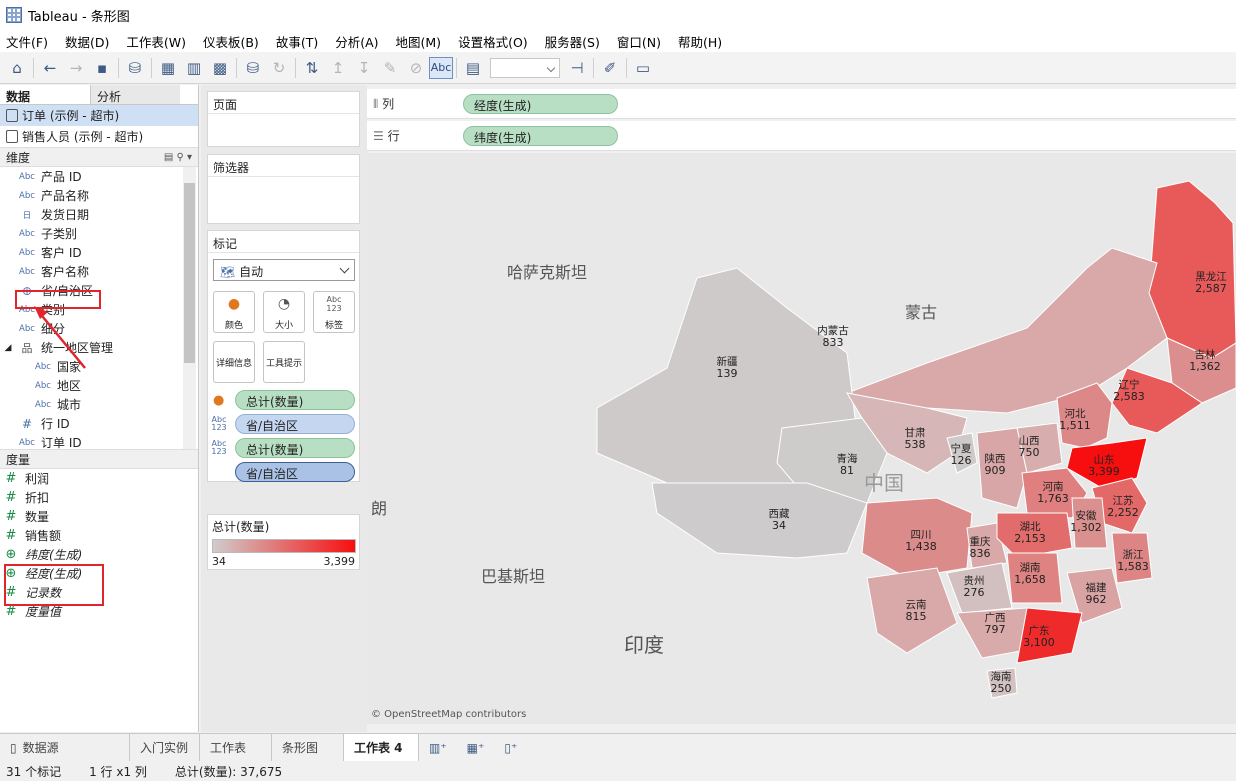 This screenshot has width=1236, height=781. Describe the element at coordinates (1039, 642) in the screenshot. I see `province-value: 3,100` at that location.